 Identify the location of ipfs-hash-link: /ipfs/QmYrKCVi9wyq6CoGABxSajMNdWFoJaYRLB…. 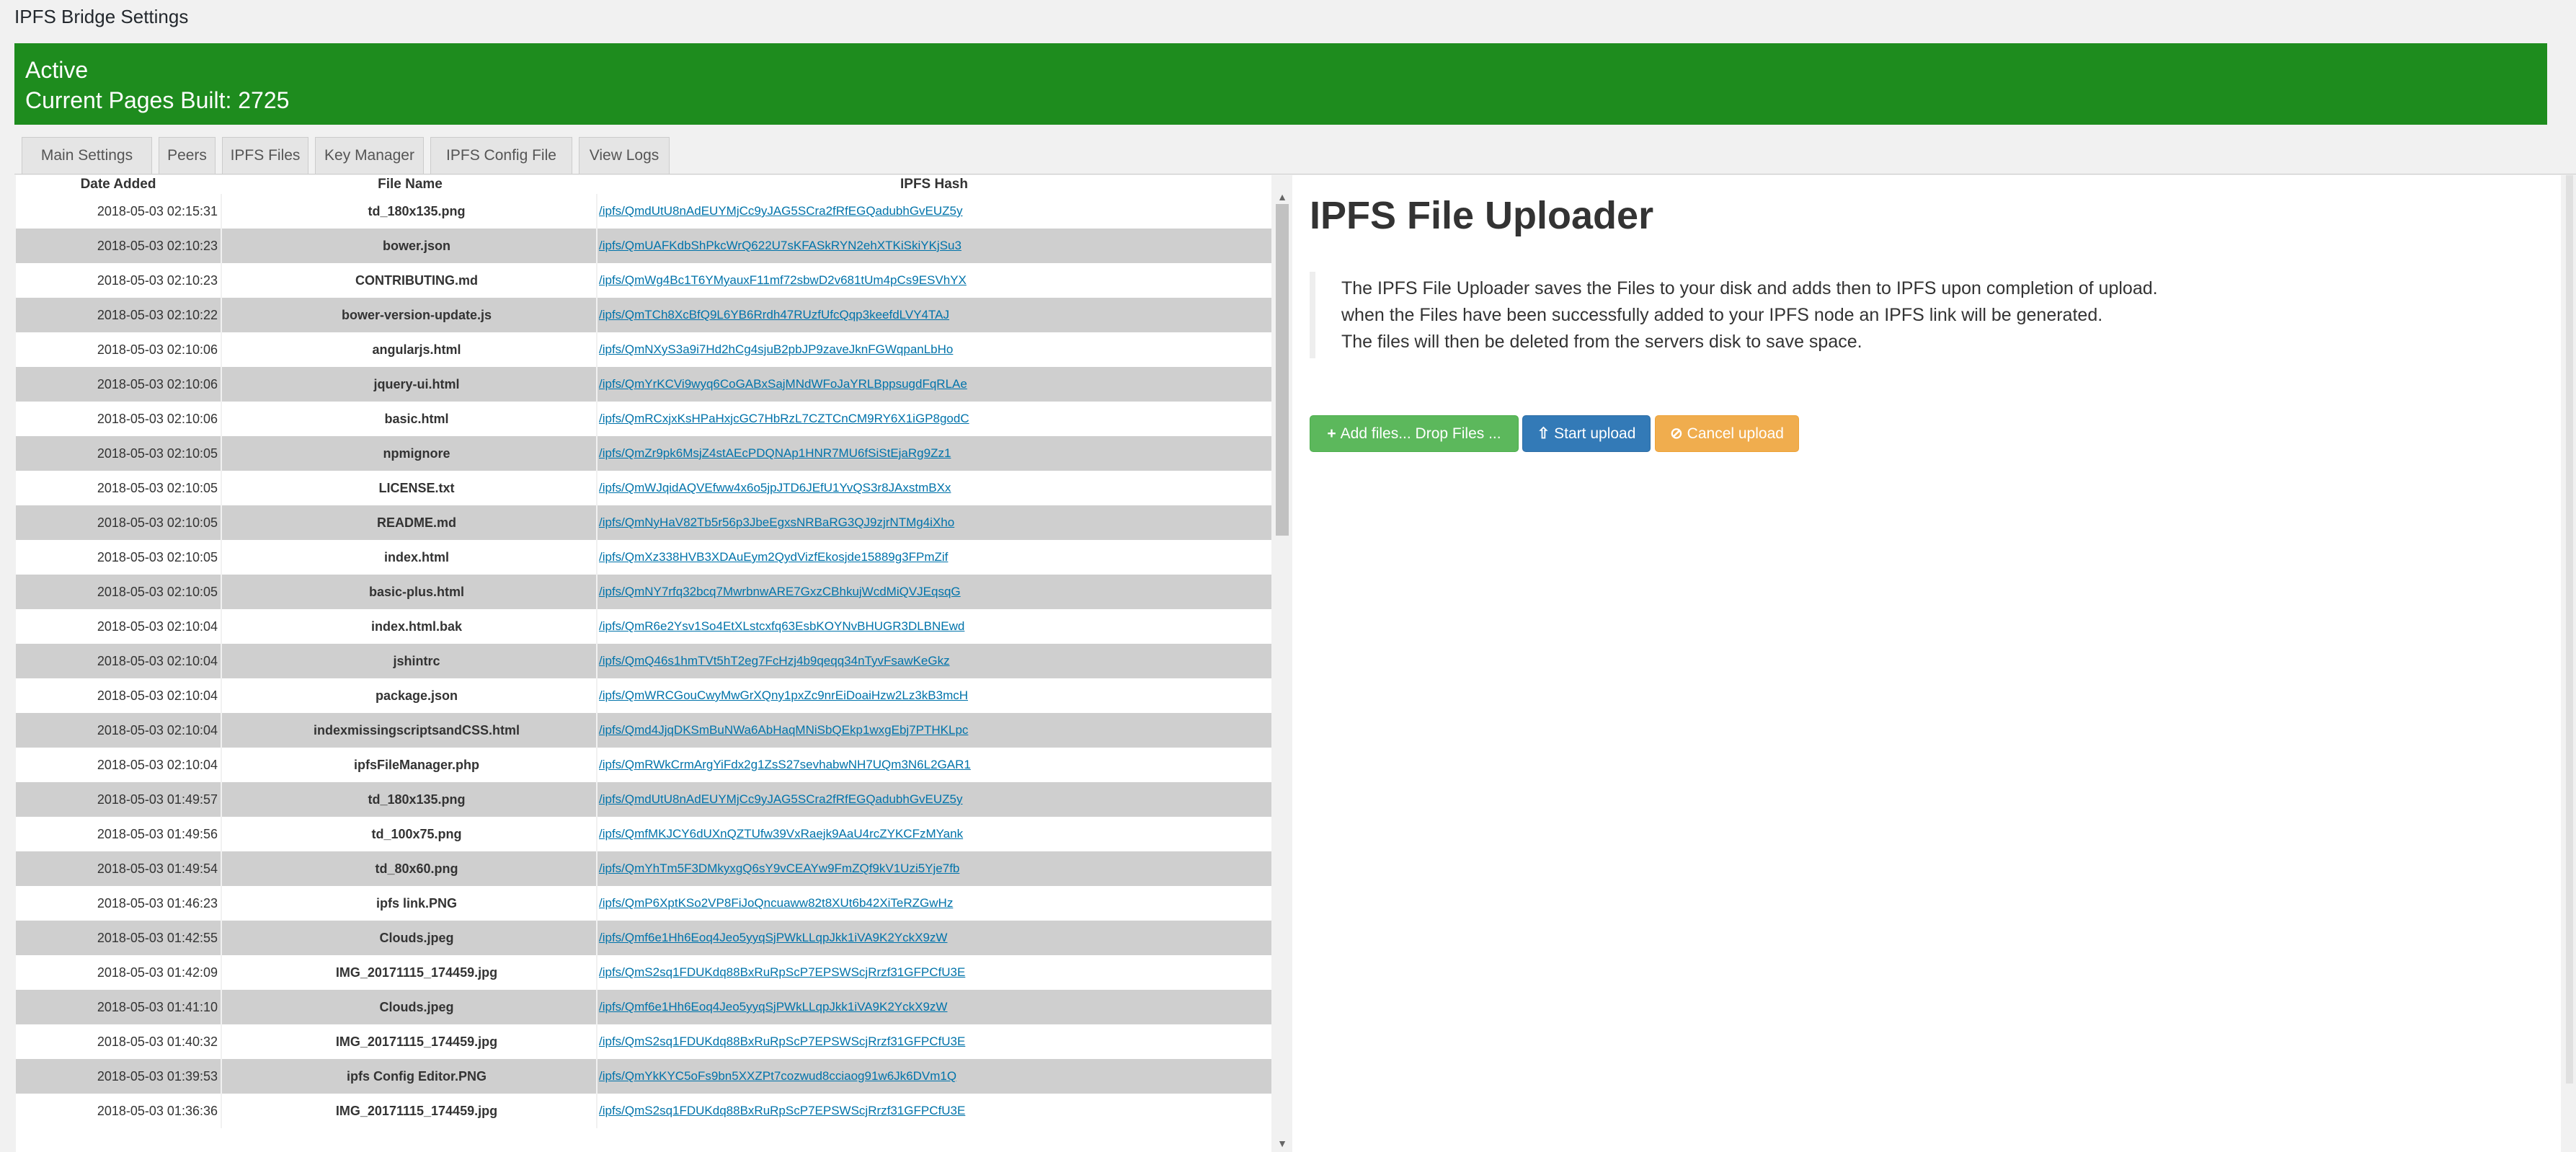
(935, 384).